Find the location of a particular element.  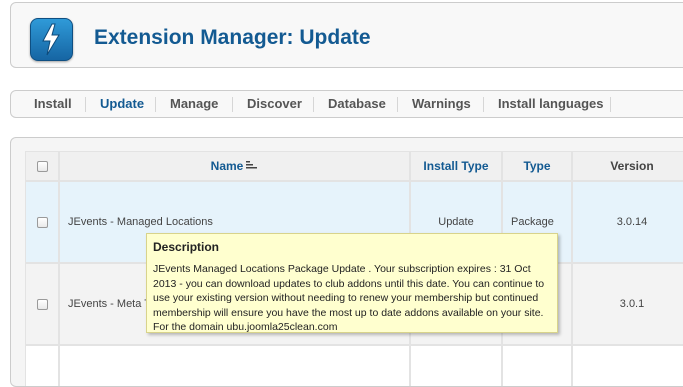

tab-install: Install is located at coordinates (53, 104).